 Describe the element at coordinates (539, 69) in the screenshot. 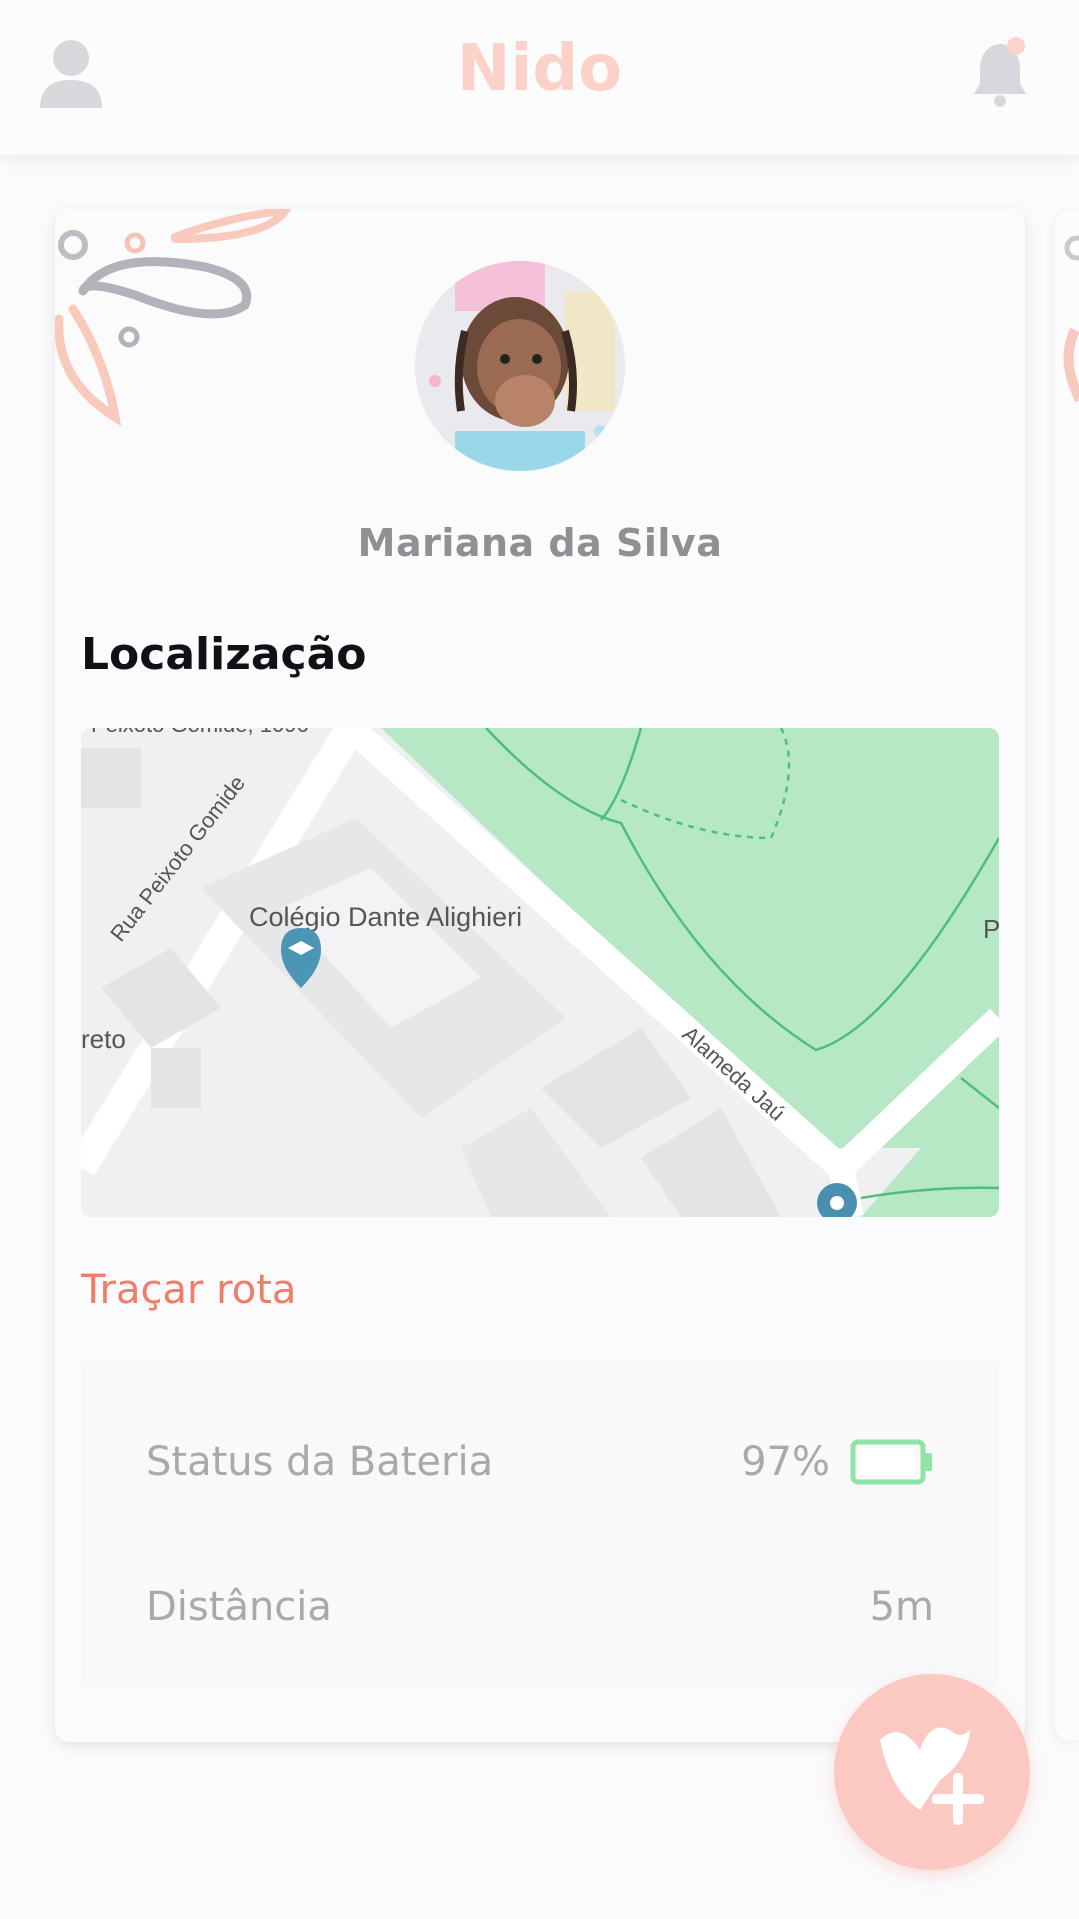

I see `app-title: Nido` at that location.